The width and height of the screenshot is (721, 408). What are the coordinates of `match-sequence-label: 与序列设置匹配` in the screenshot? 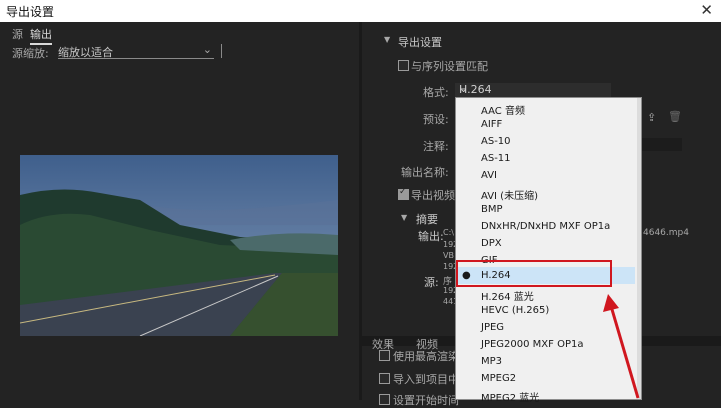 It's located at (449, 66).